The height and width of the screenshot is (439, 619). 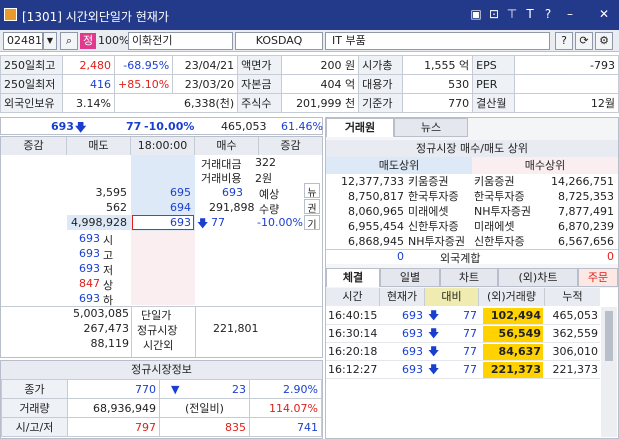 I want to click on tab-daily: 일별, so click(x=410, y=277).